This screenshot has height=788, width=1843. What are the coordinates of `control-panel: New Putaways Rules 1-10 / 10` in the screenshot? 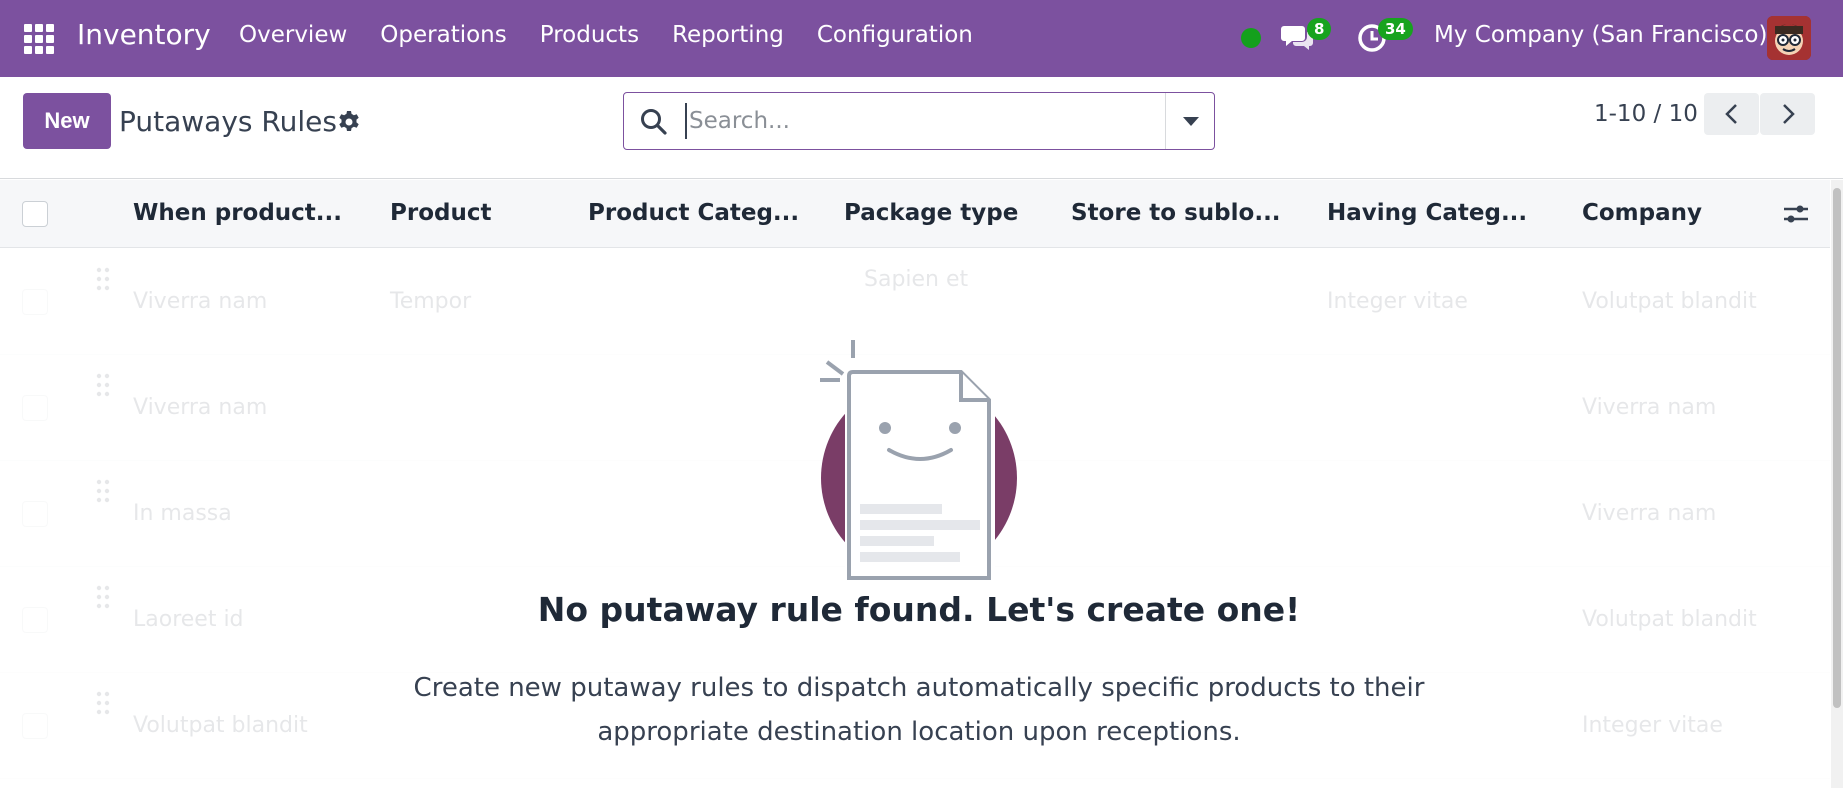 It's located at (921, 128).